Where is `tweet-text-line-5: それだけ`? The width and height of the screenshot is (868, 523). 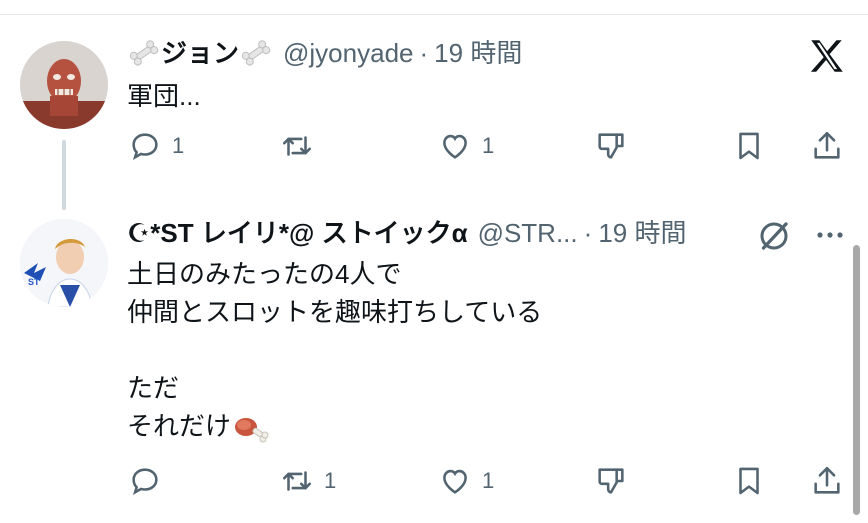
tweet-text-line-5: それだけ is located at coordinates (179, 426).